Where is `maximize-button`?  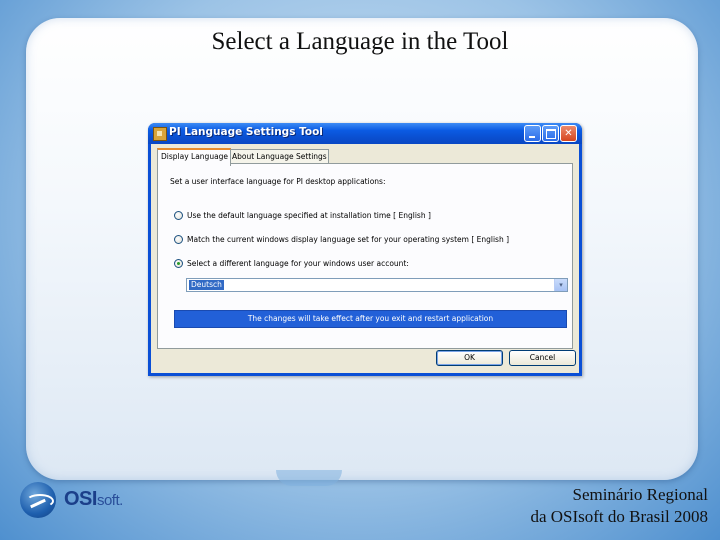
maximize-button is located at coordinates (550, 133).